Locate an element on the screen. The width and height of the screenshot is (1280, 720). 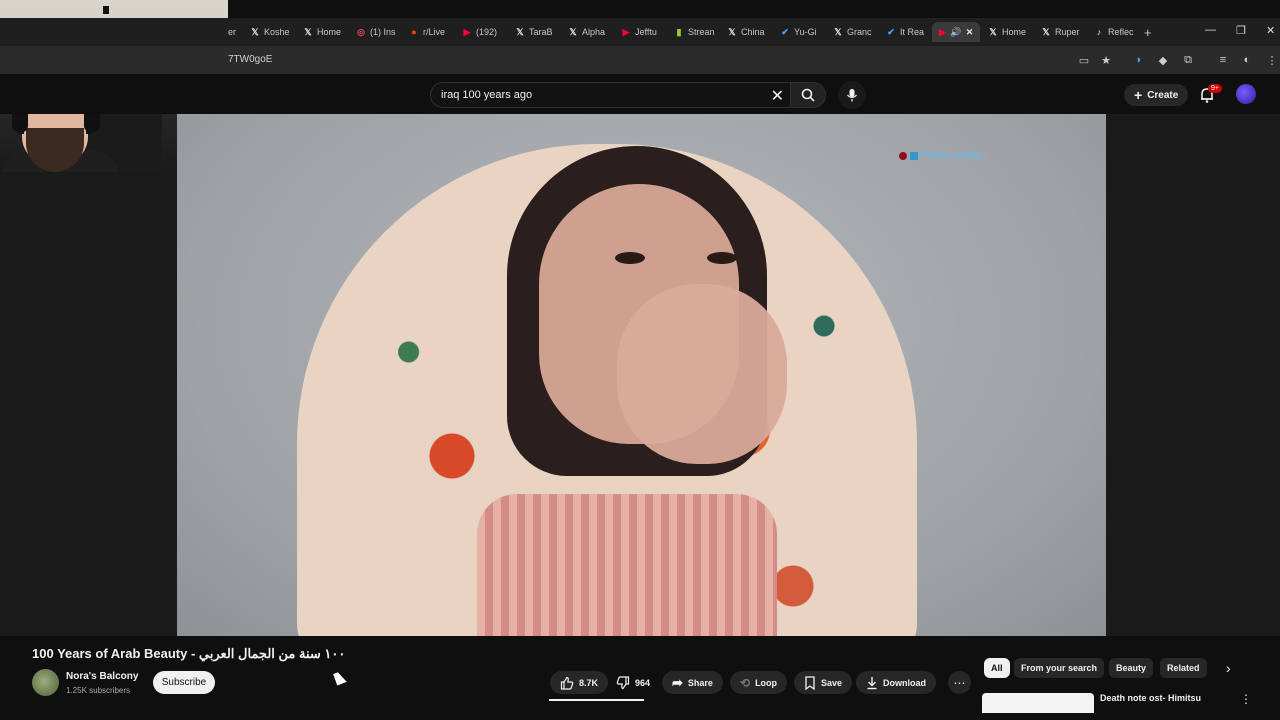
like-count: 8.7K is located at coordinates (589, 682).